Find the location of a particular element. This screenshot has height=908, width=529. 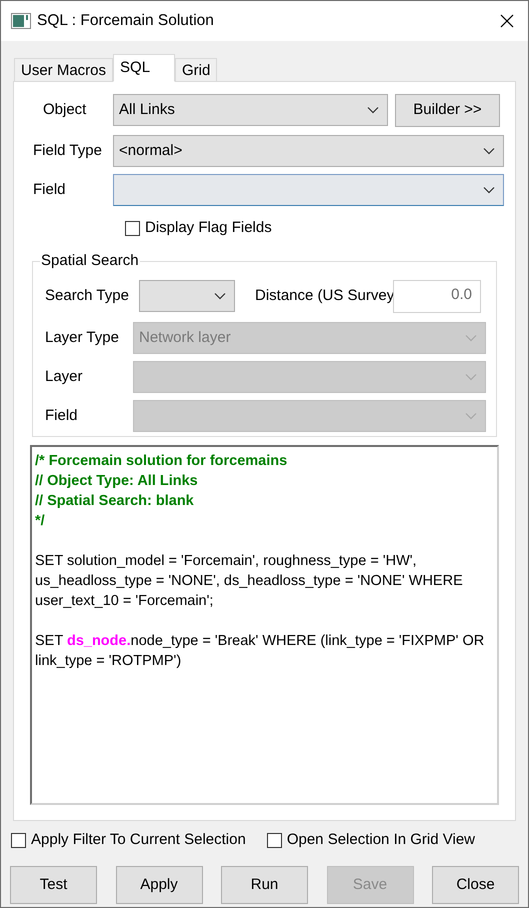

dropdown is located at coordinates (308, 190).